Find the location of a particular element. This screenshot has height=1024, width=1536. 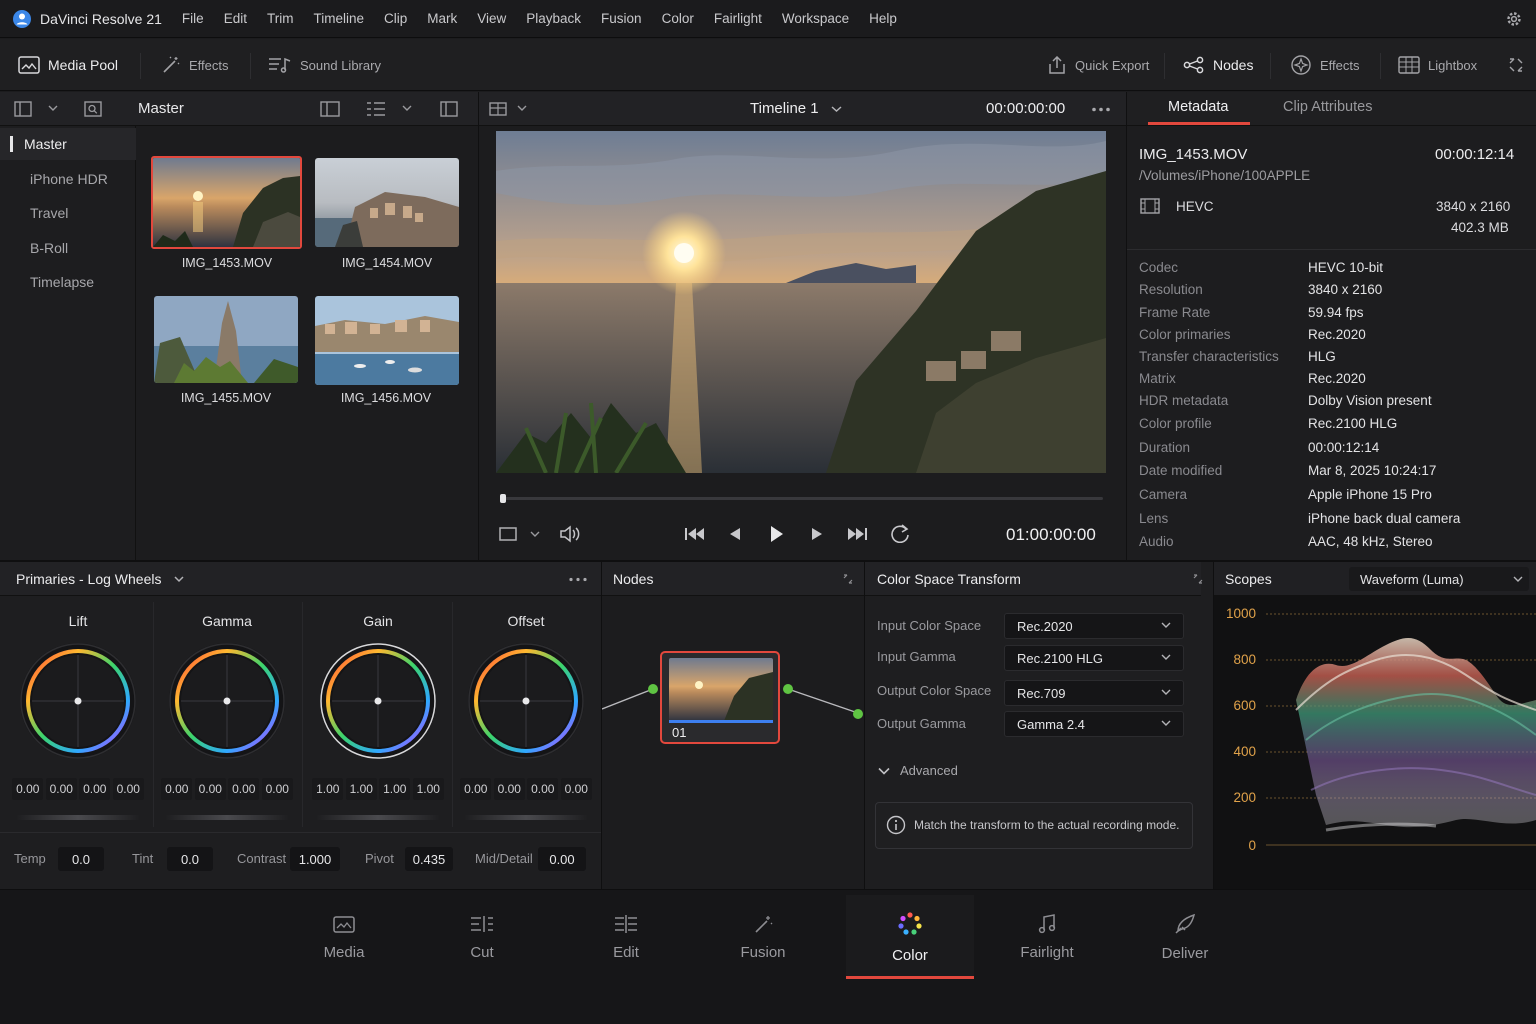

tab-clip-attributes: Clip Attributes is located at coordinates (1327, 107).